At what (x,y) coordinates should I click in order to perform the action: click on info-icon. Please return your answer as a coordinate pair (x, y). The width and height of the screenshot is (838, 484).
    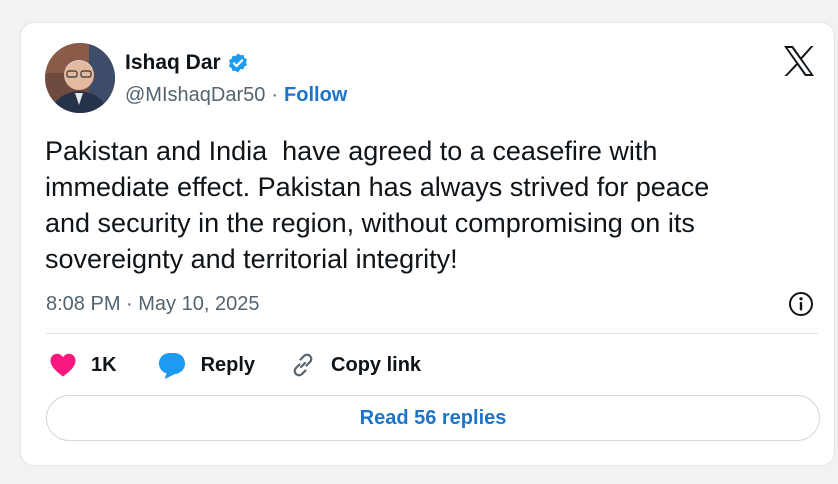
    Looking at the image, I should click on (801, 304).